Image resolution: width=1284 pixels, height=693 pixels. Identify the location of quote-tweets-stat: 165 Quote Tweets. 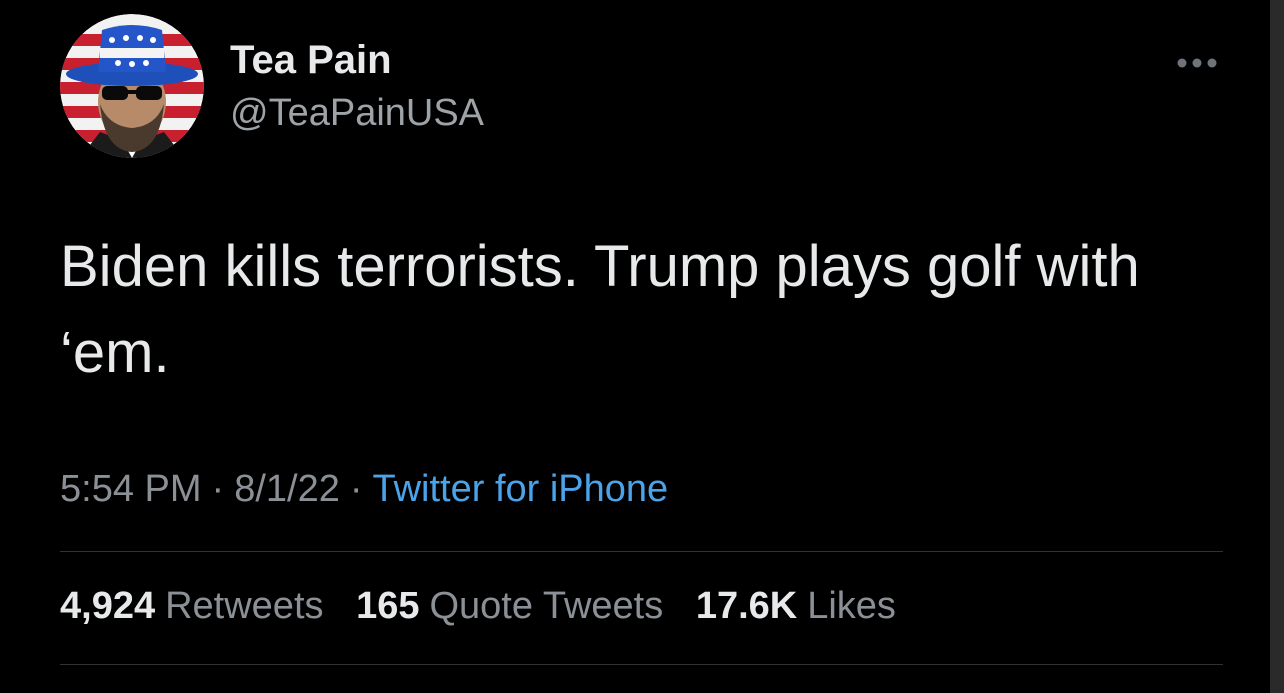
(509, 606).